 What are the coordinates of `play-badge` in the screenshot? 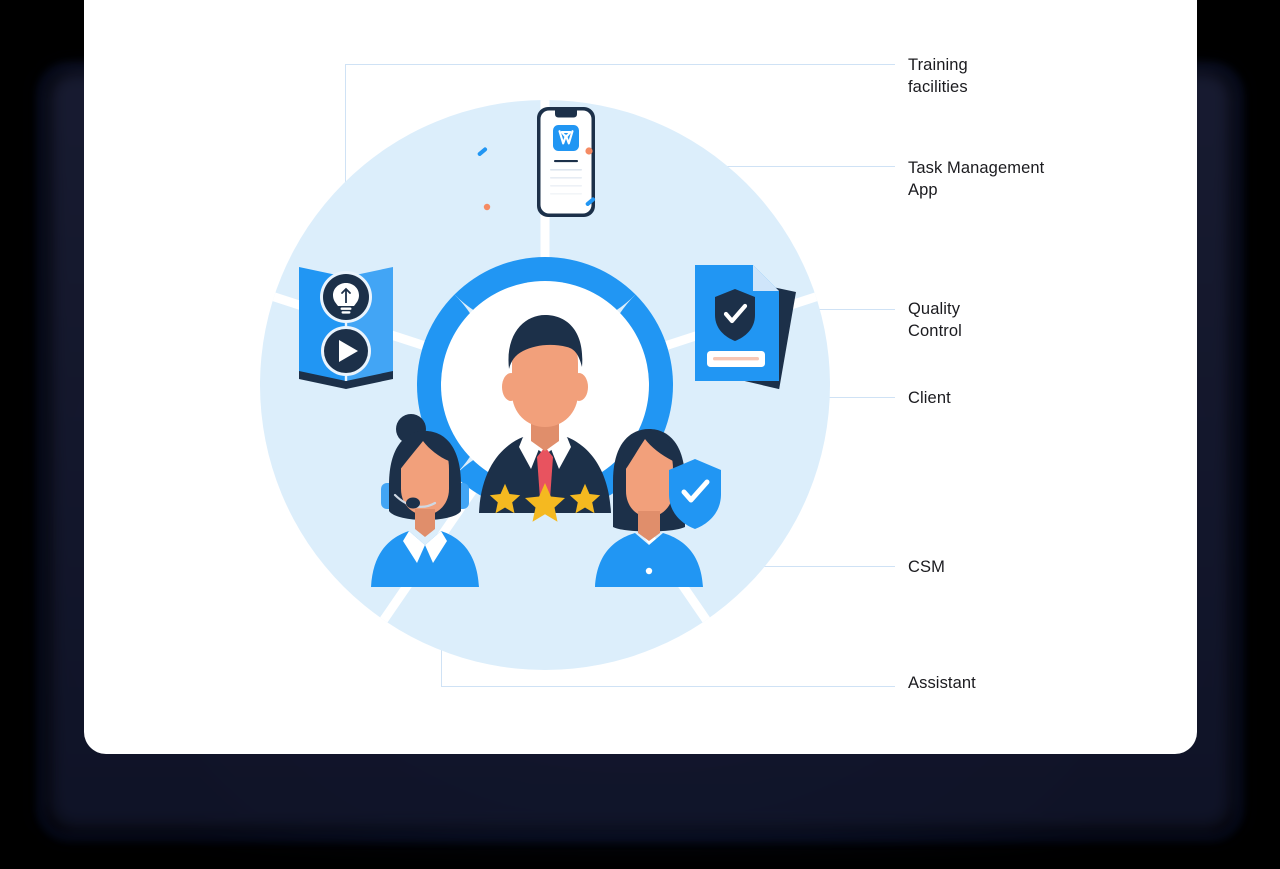 It's located at (346, 351).